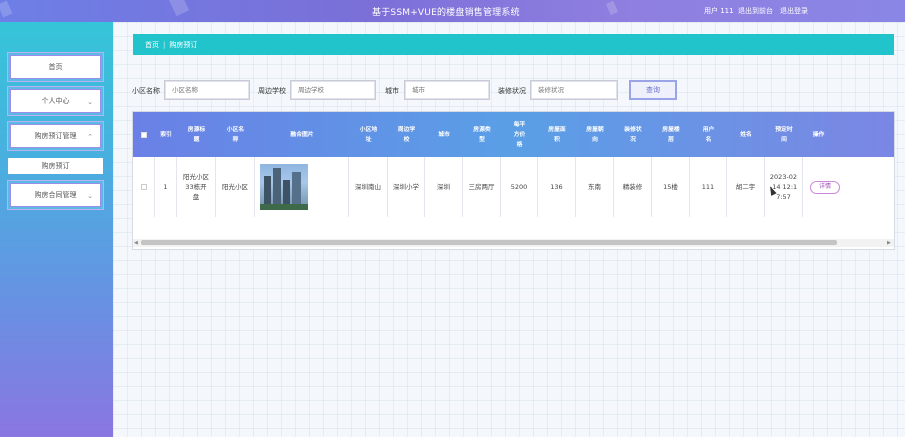  What do you see at coordinates (818, 134) in the screenshot?
I see `col-action: 操作` at bounding box center [818, 134].